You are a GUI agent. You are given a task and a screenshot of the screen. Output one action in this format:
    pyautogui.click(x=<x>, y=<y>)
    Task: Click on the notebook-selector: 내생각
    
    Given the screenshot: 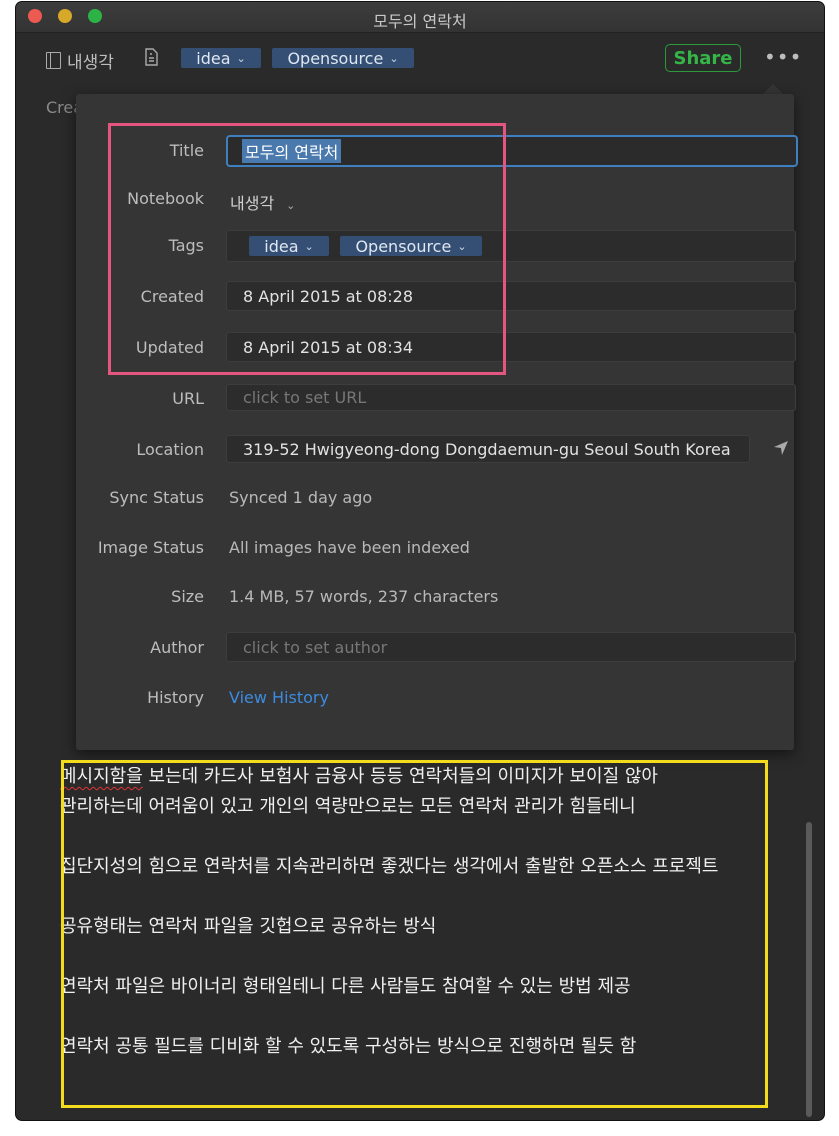 What is the action you would take?
    pyautogui.click(x=80, y=60)
    